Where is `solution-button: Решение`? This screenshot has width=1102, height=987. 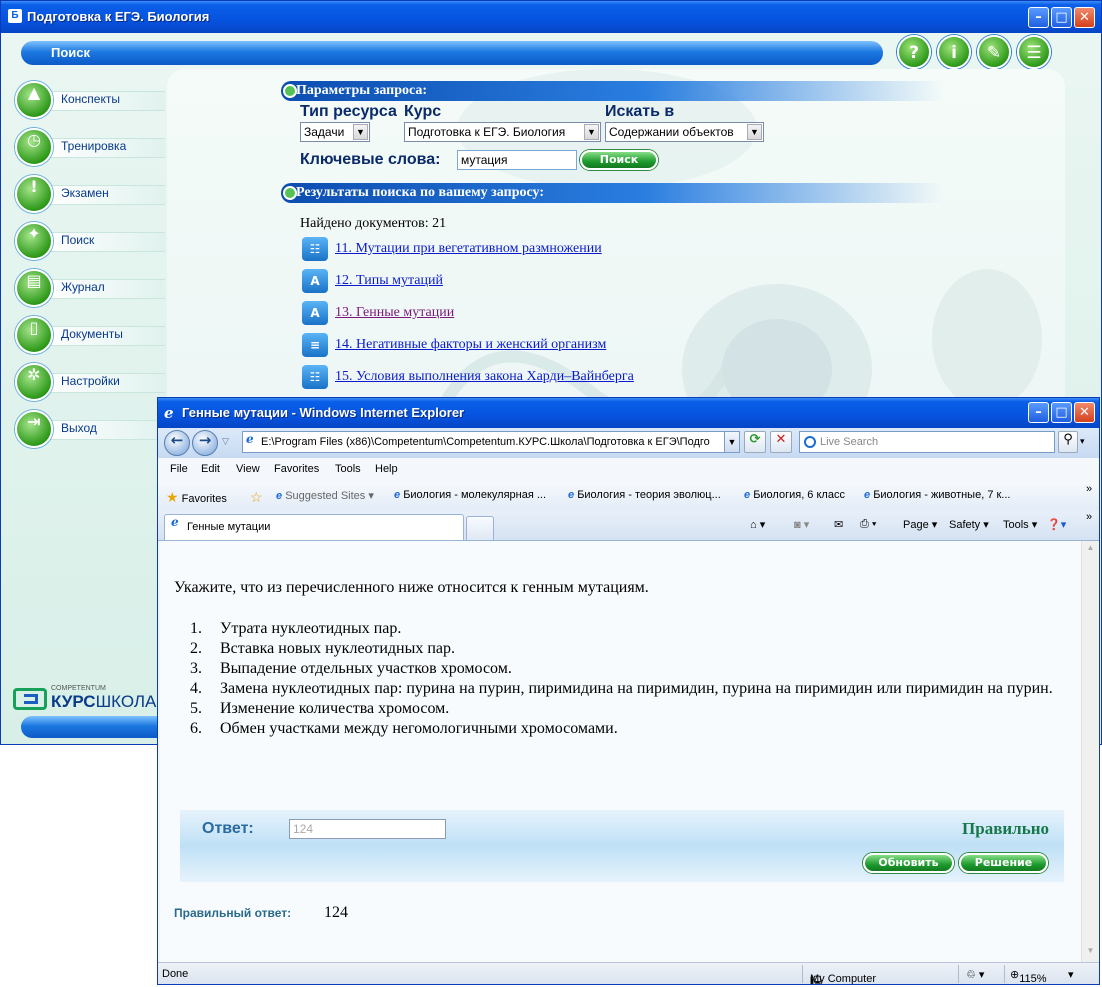 solution-button: Решение is located at coordinates (1003, 863).